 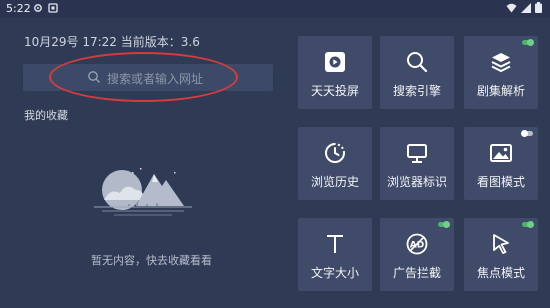 I want to click on tile-text-size: 文字大小, so click(x=335, y=254).